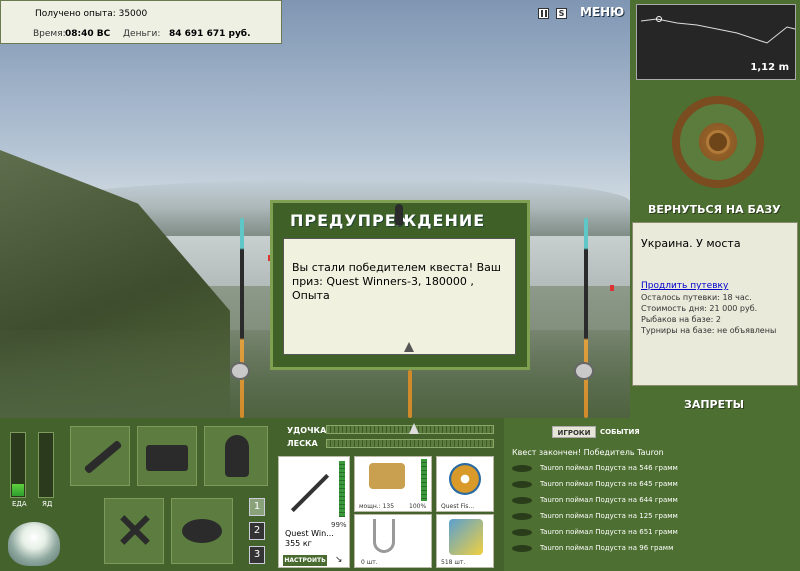  Describe the element at coordinates (142, 34) in the screenshot. I see `money-label: Деньги:` at that location.